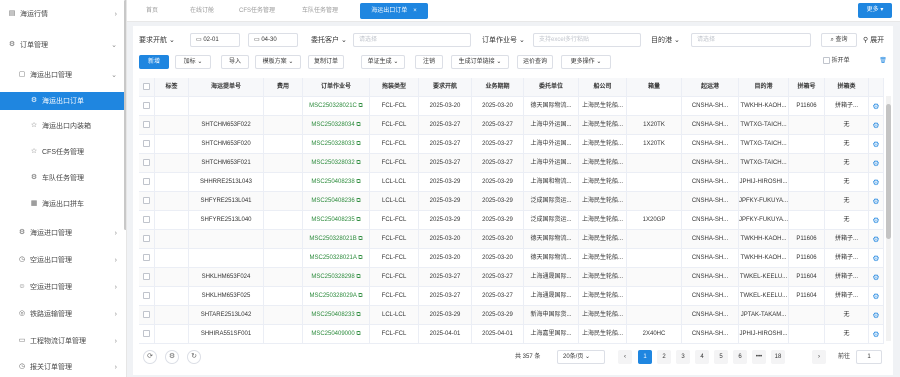 This screenshot has width=900, height=377. I want to click on template-button: 模板方案 ⌄, so click(278, 62).